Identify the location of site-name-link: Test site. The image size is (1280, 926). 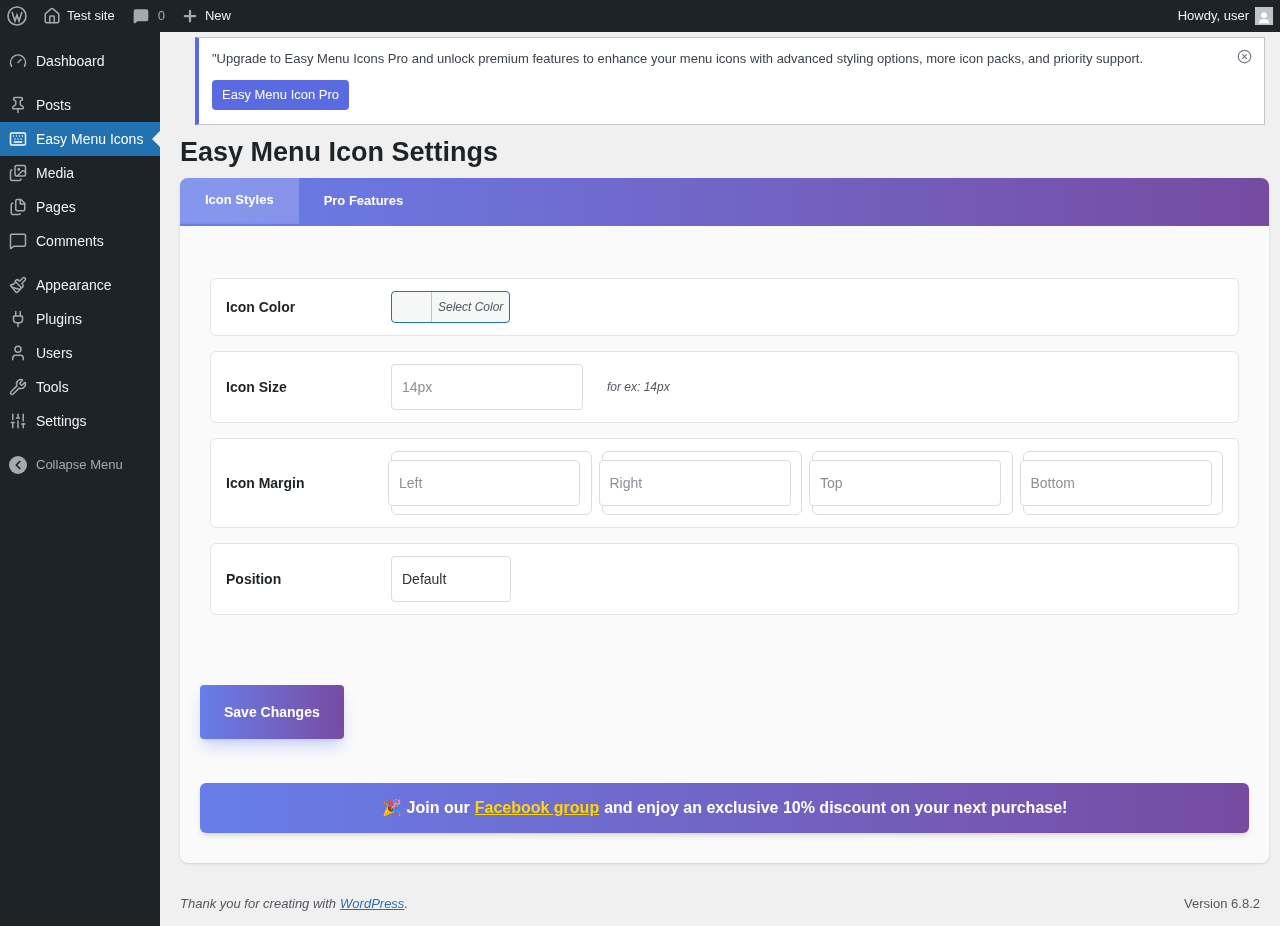
(91, 16).